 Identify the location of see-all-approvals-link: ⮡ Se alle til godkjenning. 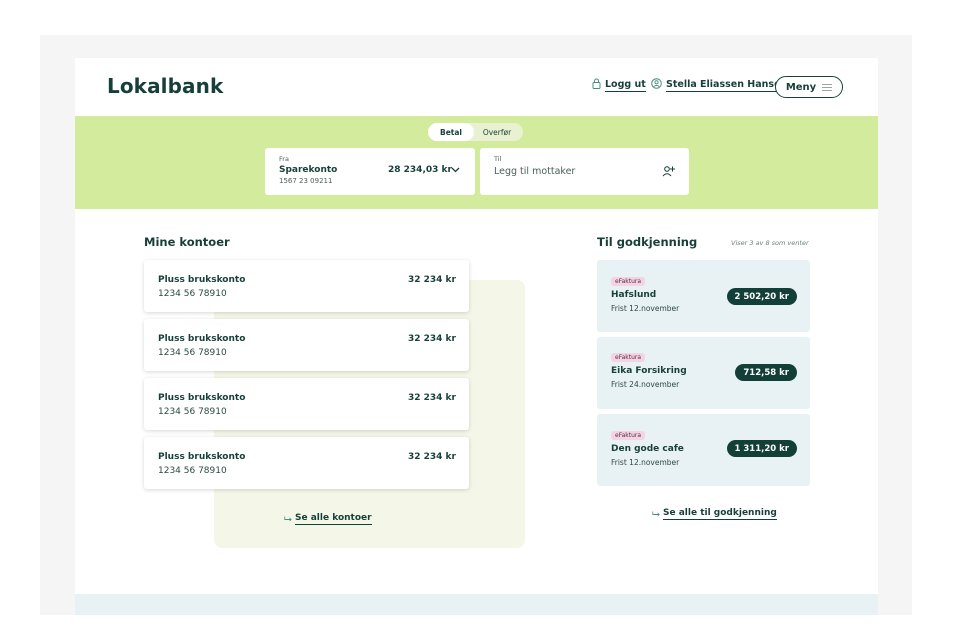
(714, 514).